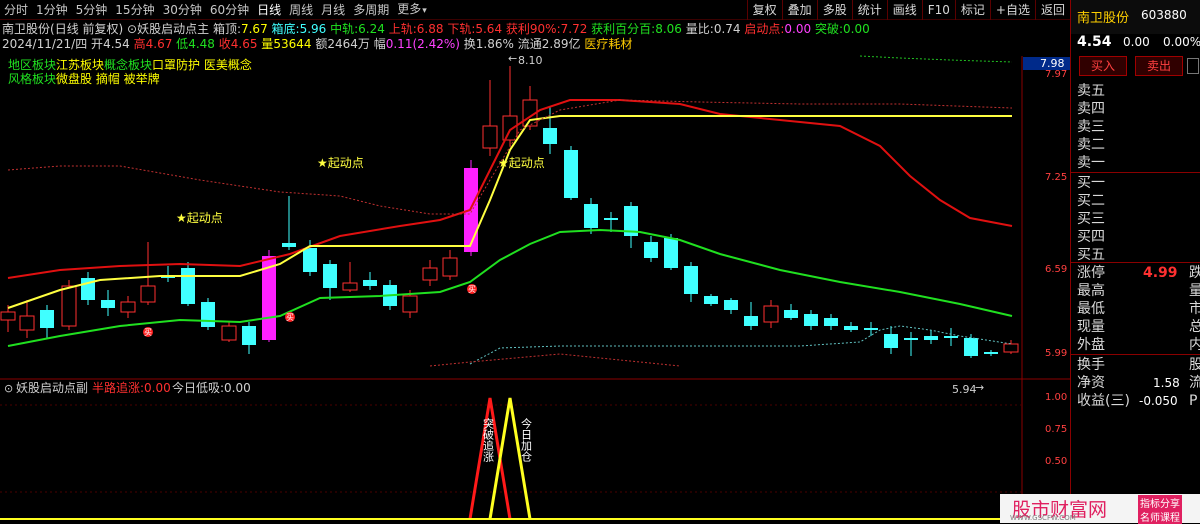  Describe the element at coordinates (52, 388) in the screenshot. I see `sub-indicator-name: 妖股启动点副` at that location.